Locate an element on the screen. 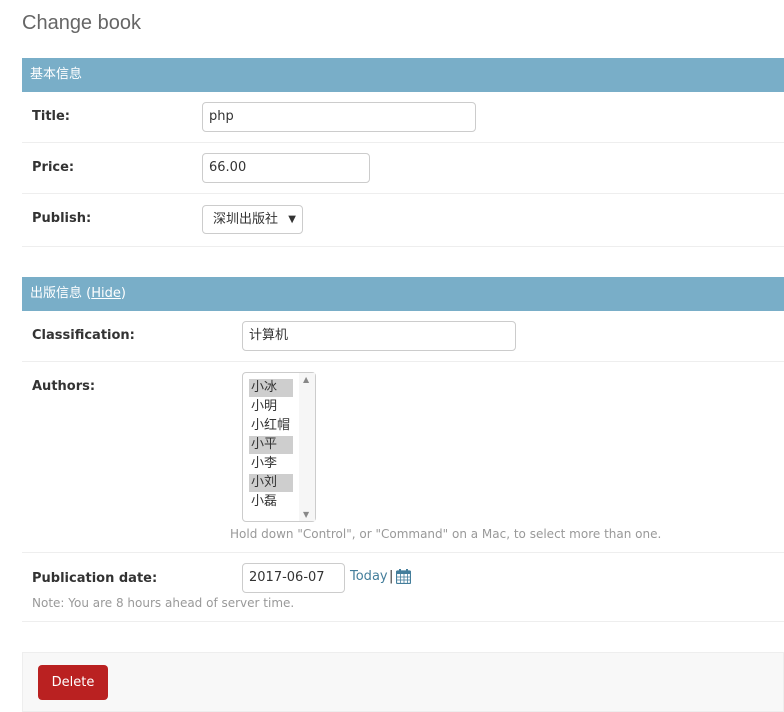 The width and height of the screenshot is (784, 712). dropdown-arrow-icon: ▼ is located at coordinates (292, 219).